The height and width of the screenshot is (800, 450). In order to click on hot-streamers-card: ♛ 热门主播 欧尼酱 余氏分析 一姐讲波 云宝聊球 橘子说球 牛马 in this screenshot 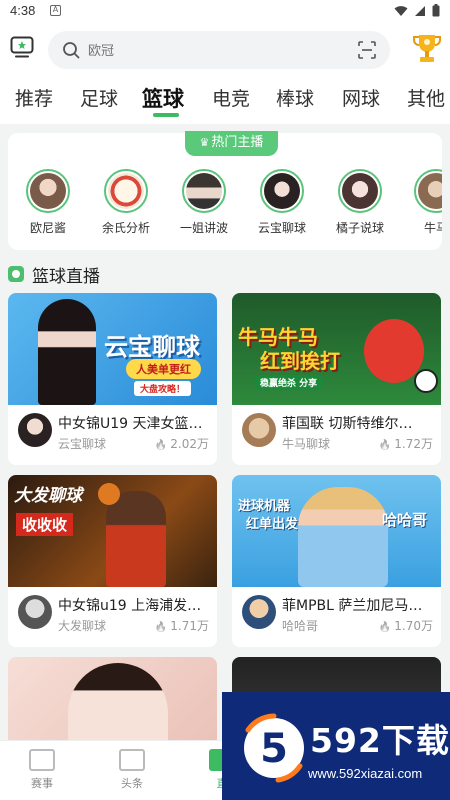, I will do `click(225, 190)`.